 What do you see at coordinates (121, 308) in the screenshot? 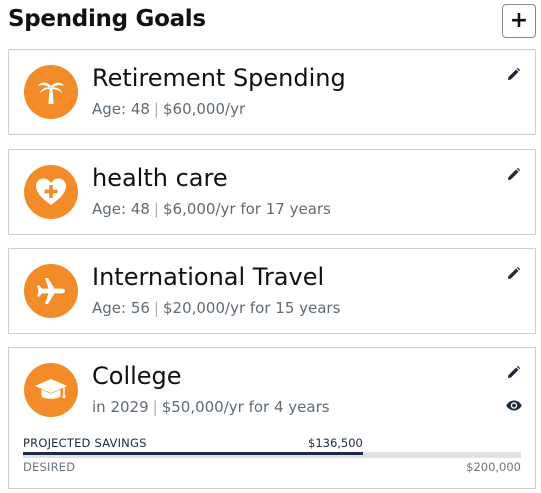
I see `goal-age: Age: 56` at bounding box center [121, 308].